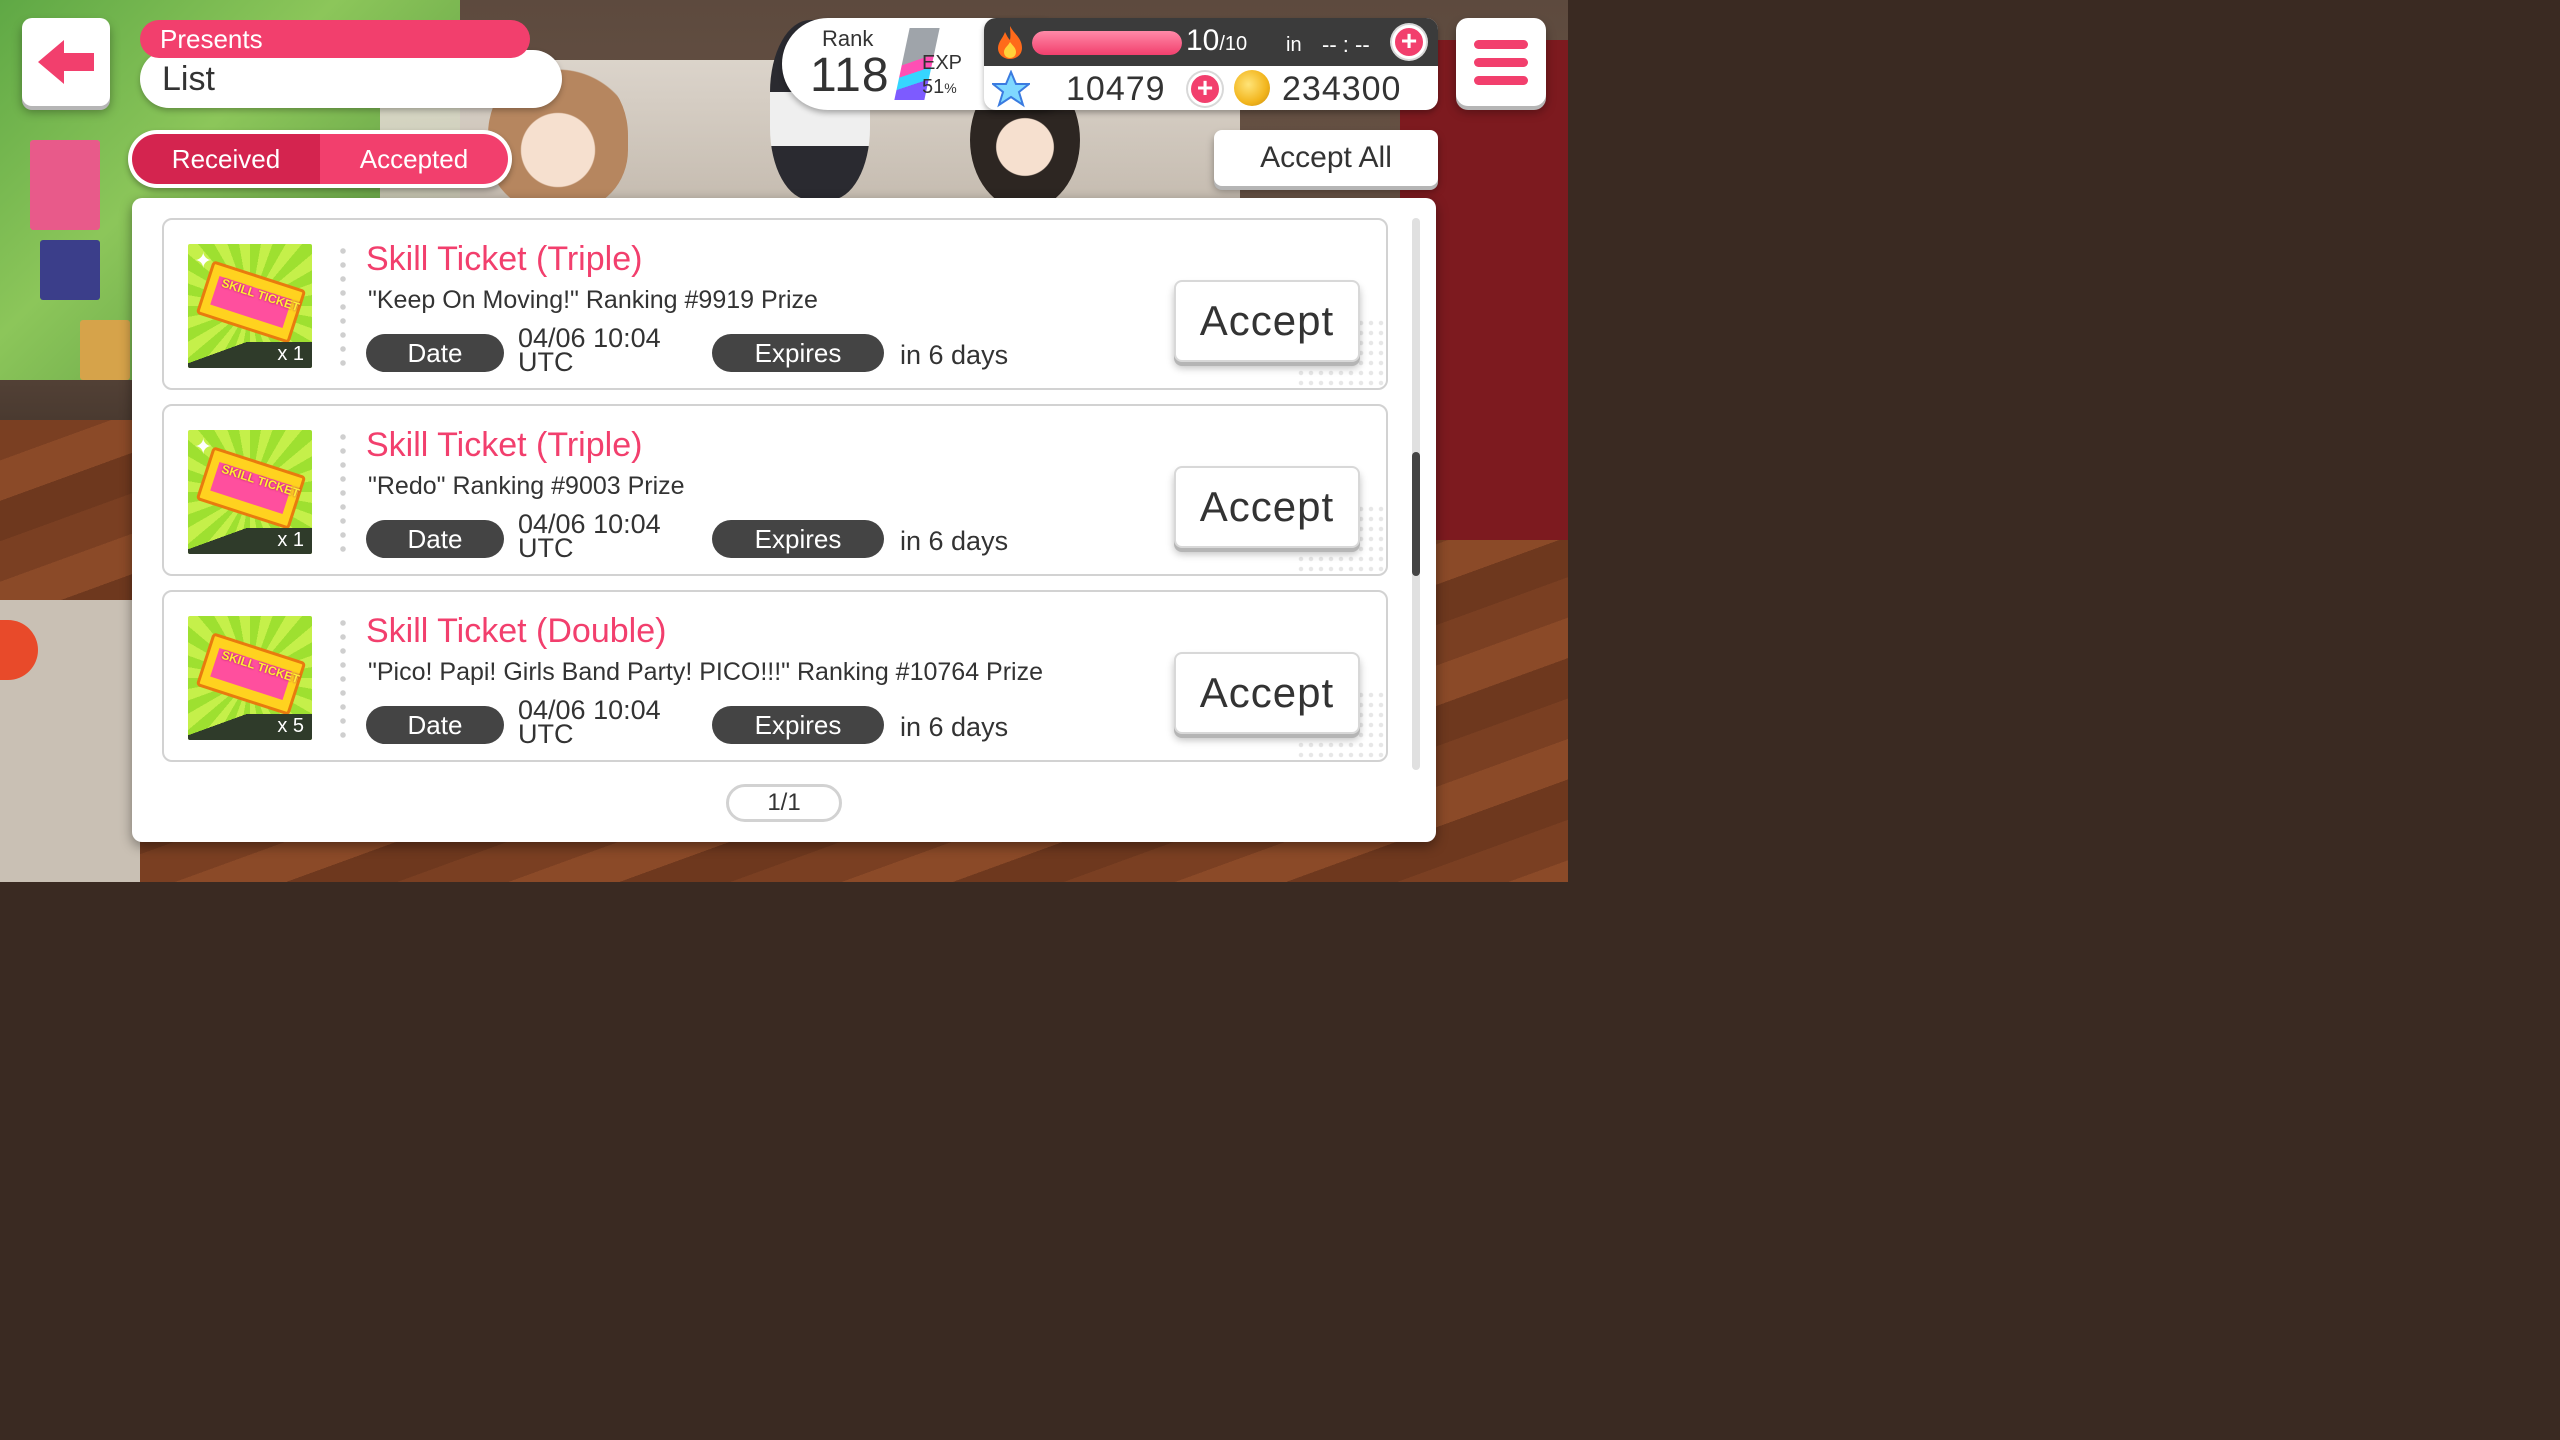 This screenshot has width=2560, height=1440. Describe the element at coordinates (290, 726) in the screenshot. I see `item-quantity: x 5` at that location.